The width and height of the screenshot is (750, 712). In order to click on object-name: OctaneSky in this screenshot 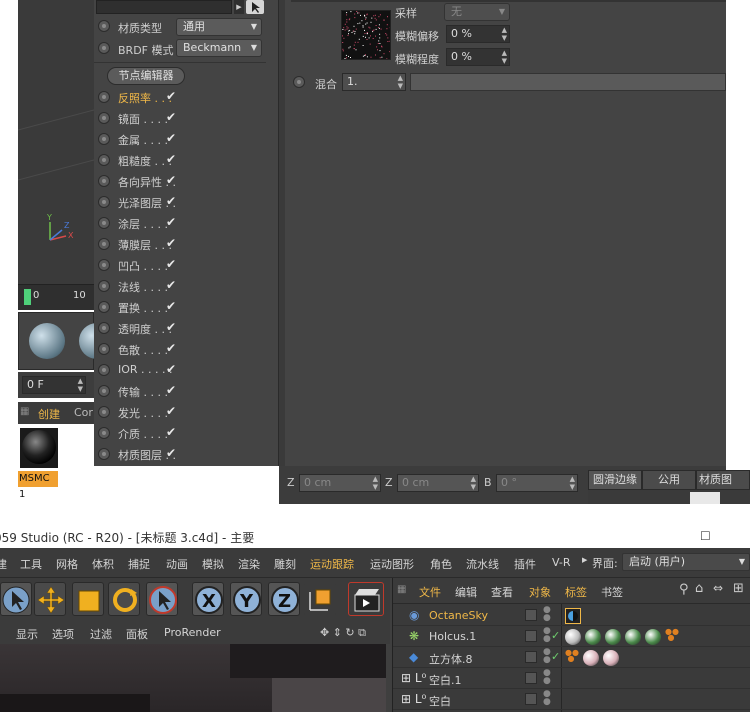, I will do `click(458, 615)`.